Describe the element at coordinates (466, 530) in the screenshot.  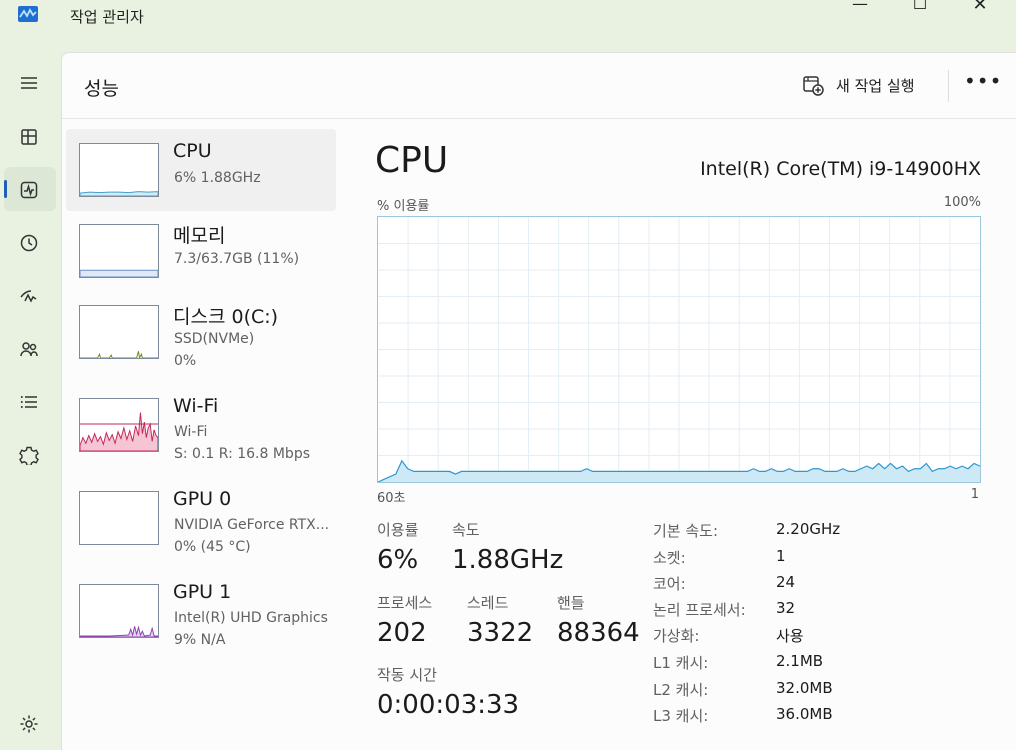
I see `speed-label: 속도` at that location.